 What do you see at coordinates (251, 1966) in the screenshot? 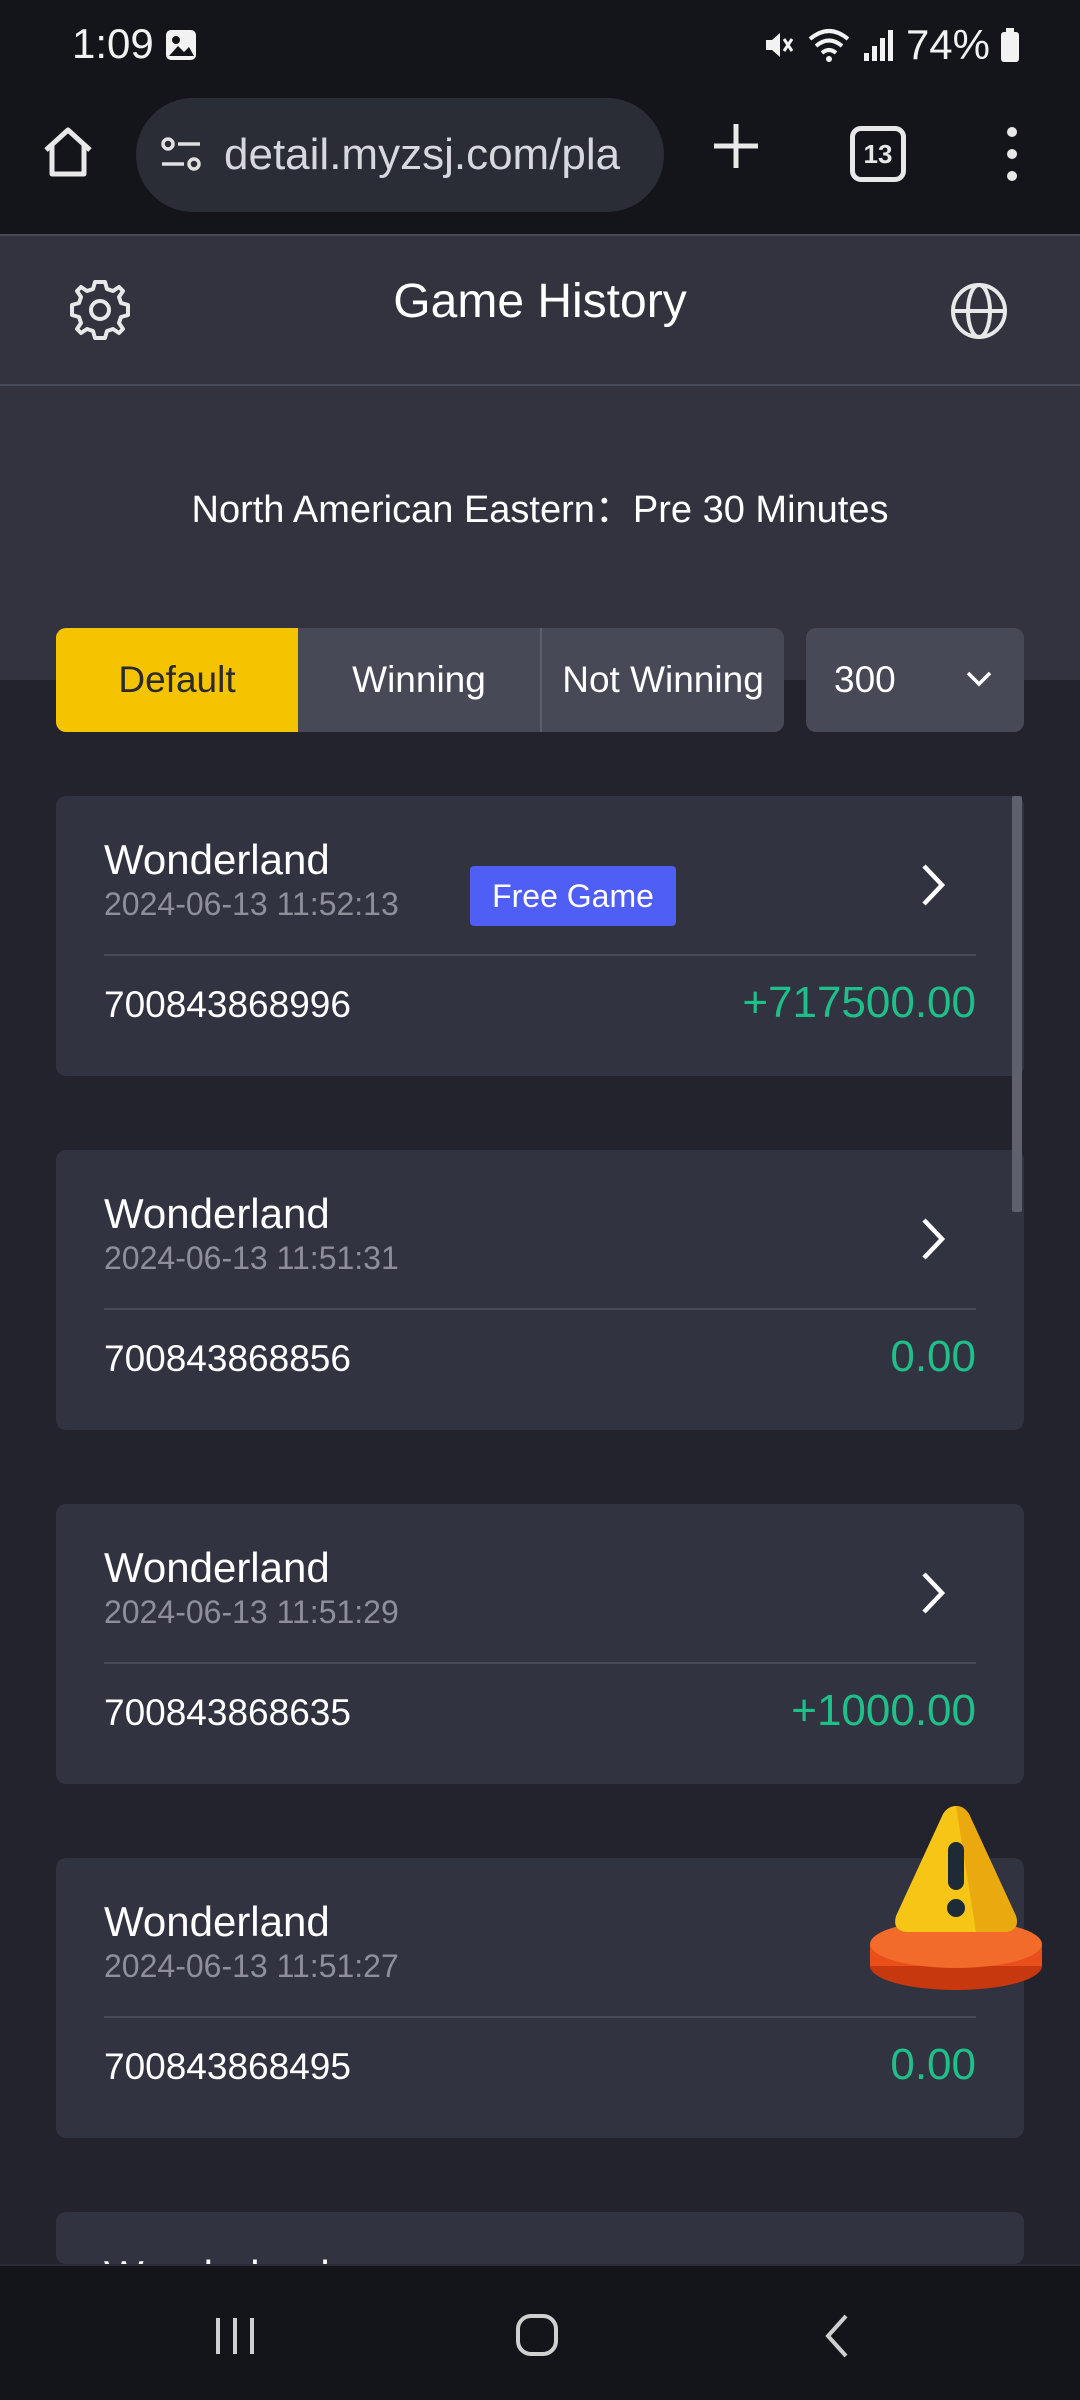
I see `record-datetime: 2024-06-13 11:51:27` at bounding box center [251, 1966].